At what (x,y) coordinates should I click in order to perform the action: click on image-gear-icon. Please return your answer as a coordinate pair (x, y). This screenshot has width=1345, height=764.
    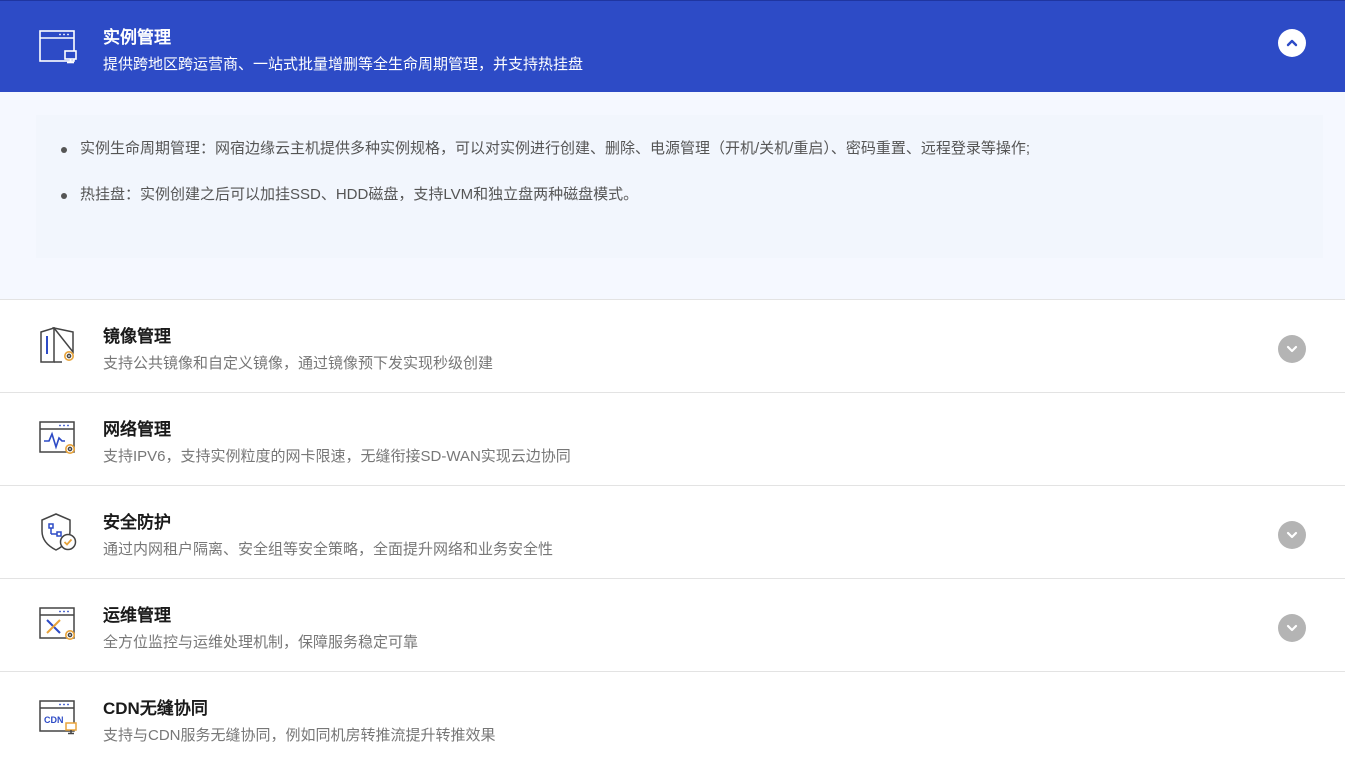
    Looking at the image, I should click on (57, 344).